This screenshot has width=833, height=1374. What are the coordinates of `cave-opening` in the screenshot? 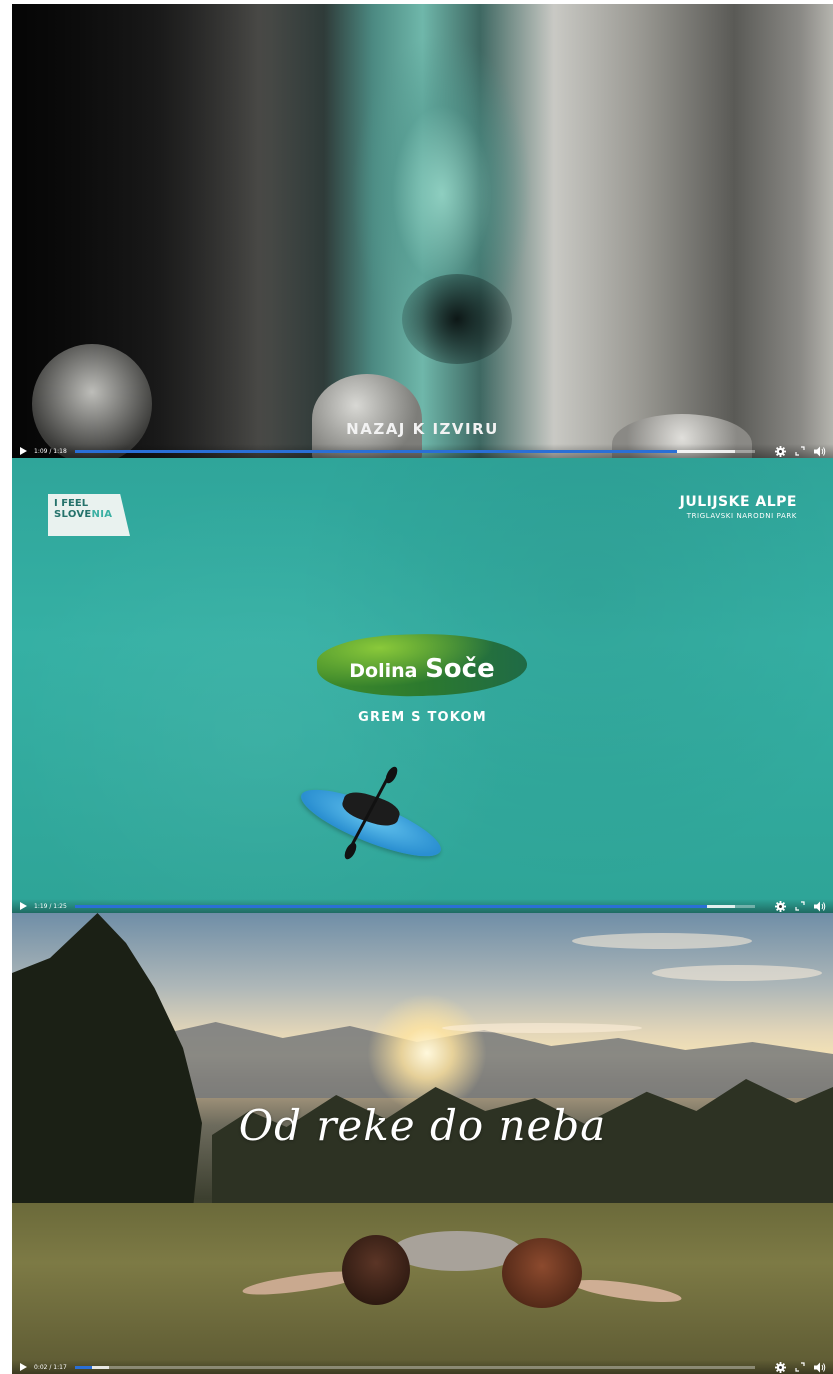 It's located at (457, 319).